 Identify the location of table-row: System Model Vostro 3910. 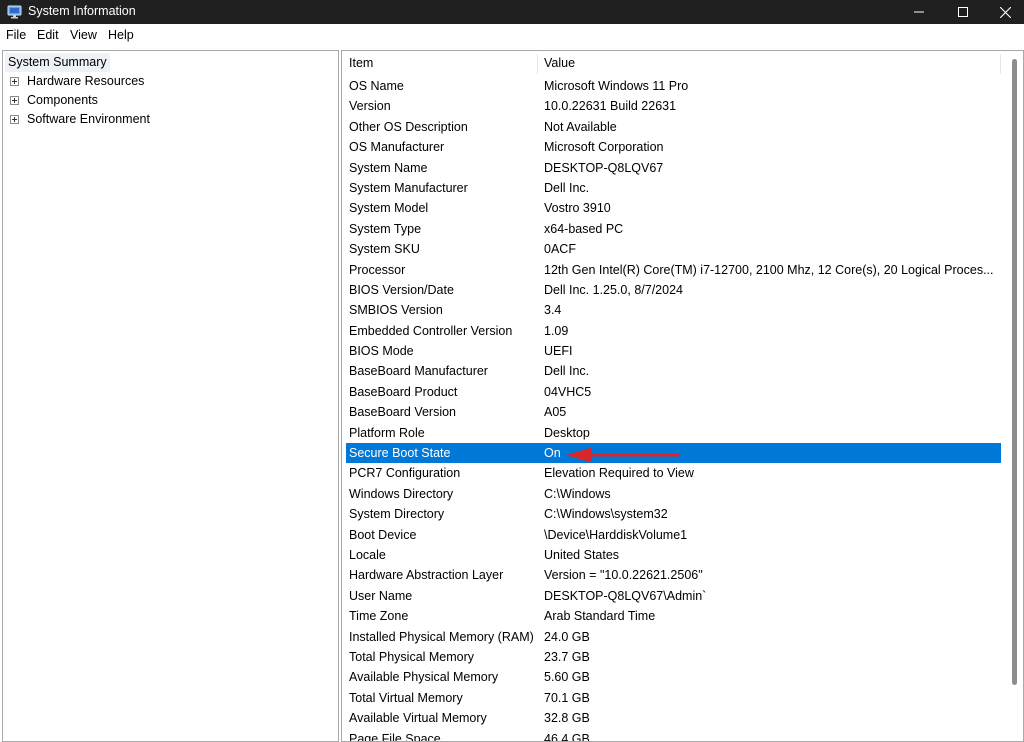
(673, 208).